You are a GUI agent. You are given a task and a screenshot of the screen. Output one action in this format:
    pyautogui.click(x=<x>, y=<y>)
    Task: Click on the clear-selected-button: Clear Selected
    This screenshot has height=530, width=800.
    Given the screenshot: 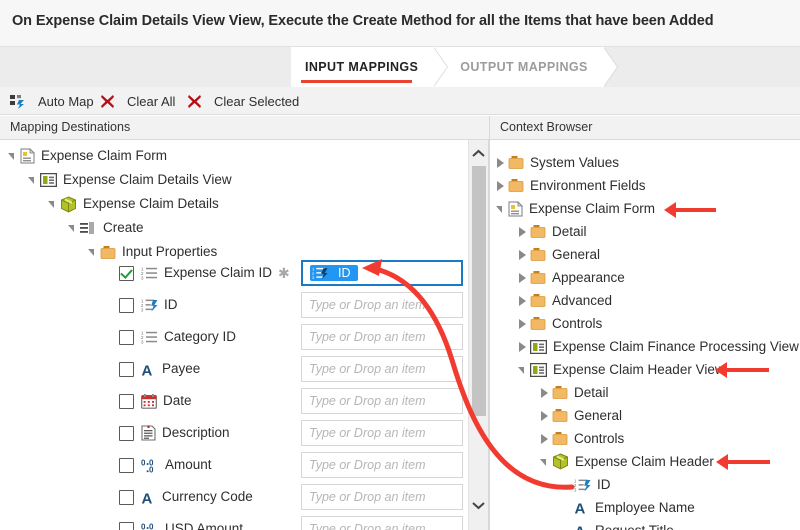 What is the action you would take?
    pyautogui.click(x=243, y=101)
    